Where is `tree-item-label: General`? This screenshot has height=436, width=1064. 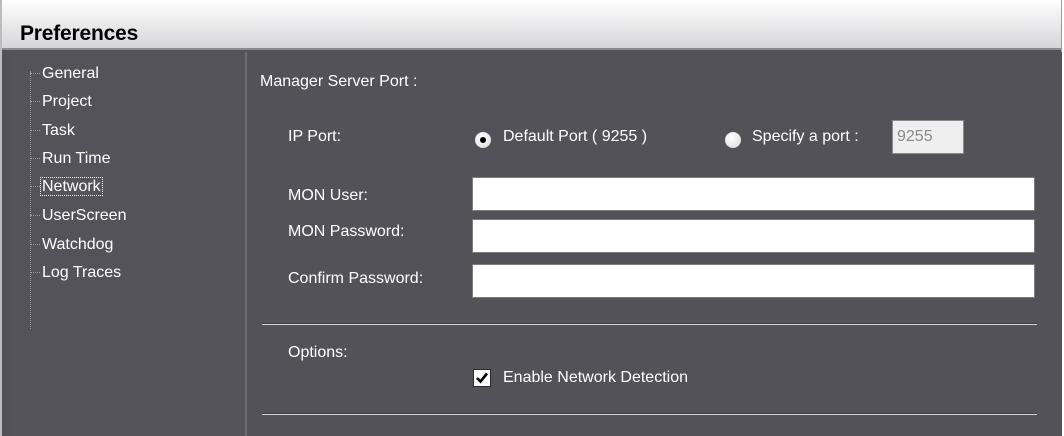 tree-item-label: General is located at coordinates (70, 73).